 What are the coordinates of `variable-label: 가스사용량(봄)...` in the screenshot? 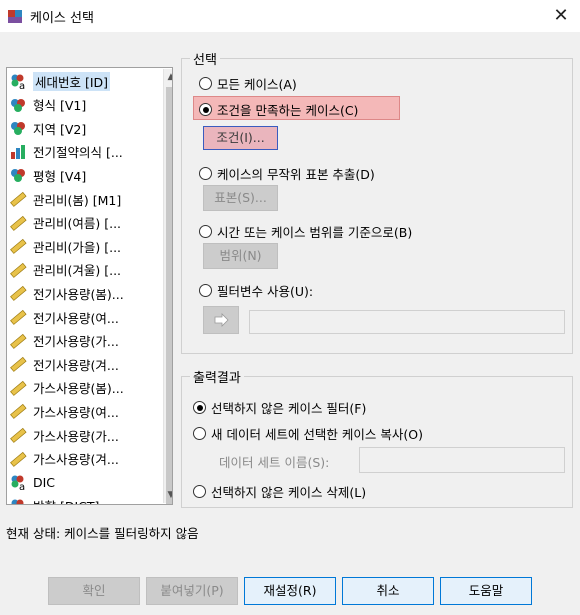 It's located at (78, 389).